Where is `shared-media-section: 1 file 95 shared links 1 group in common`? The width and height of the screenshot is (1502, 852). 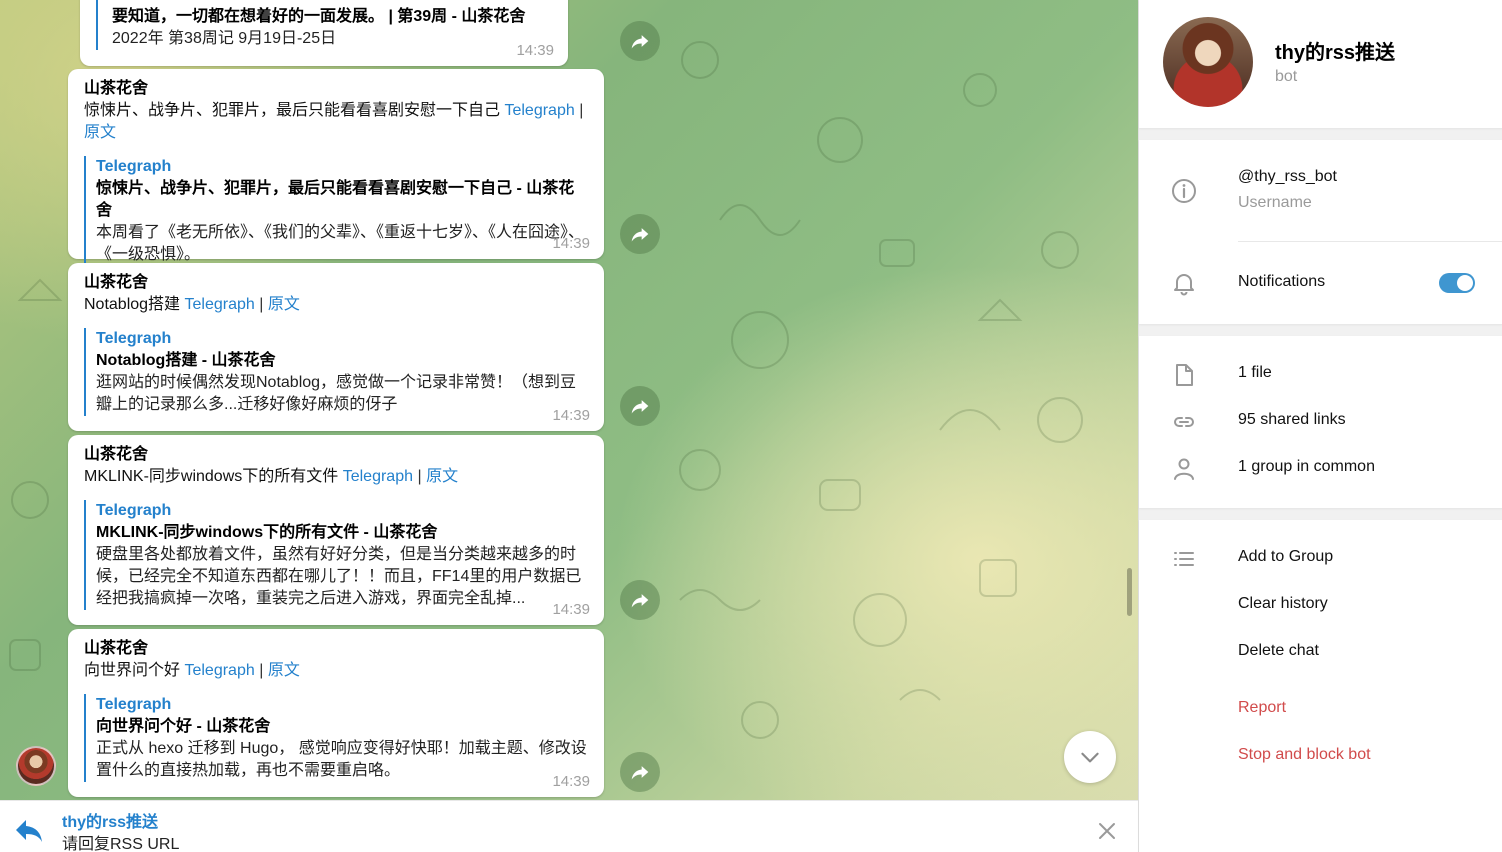 shared-media-section: 1 file 95 shared links 1 group in common is located at coordinates (1320, 422).